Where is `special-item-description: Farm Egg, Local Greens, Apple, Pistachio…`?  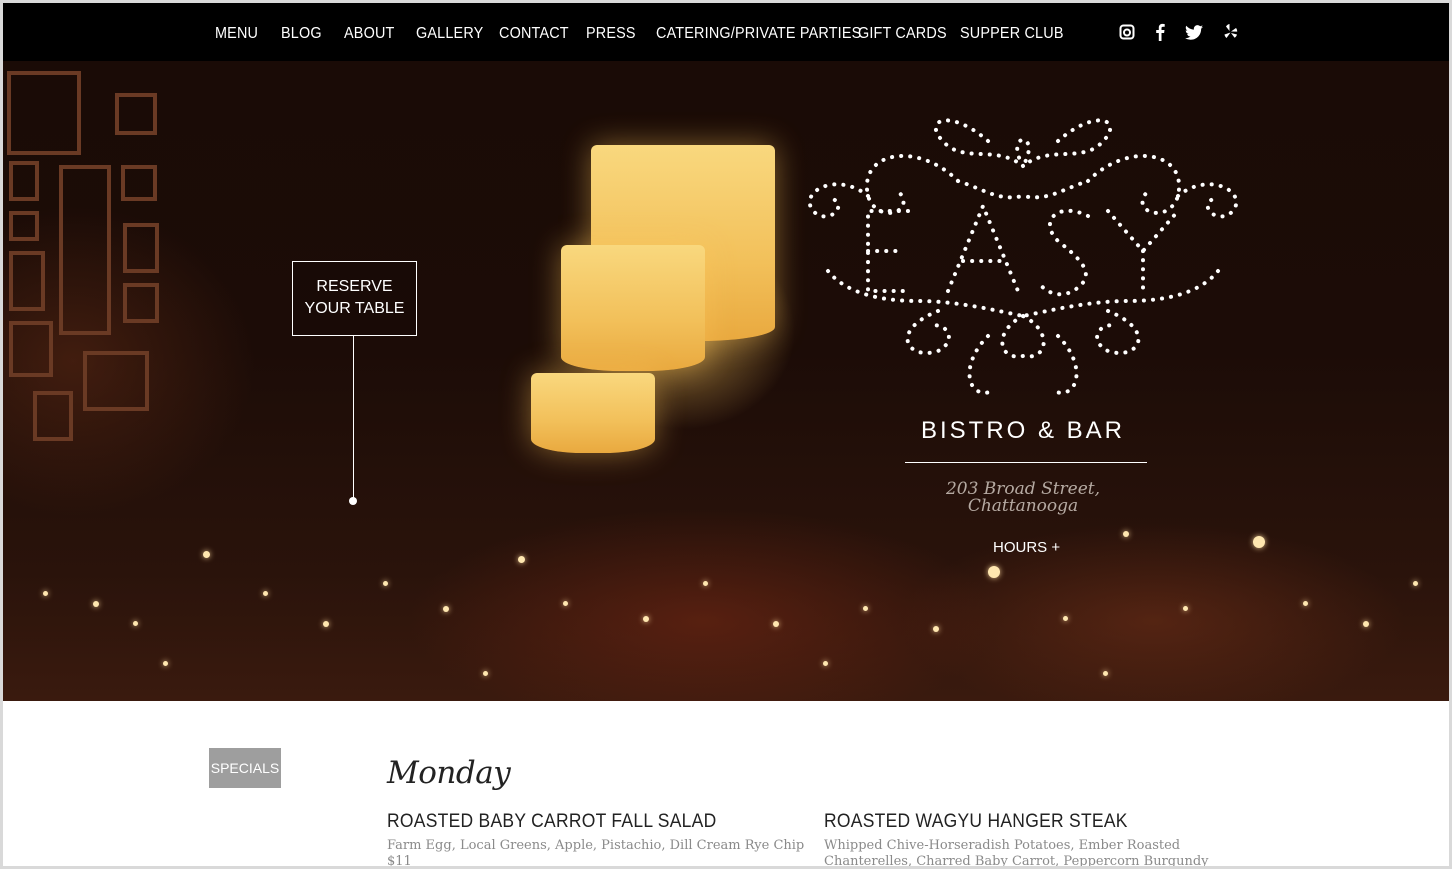
special-item-description: Farm Egg, Local Greens, Apple, Pistachio… is located at coordinates (596, 845).